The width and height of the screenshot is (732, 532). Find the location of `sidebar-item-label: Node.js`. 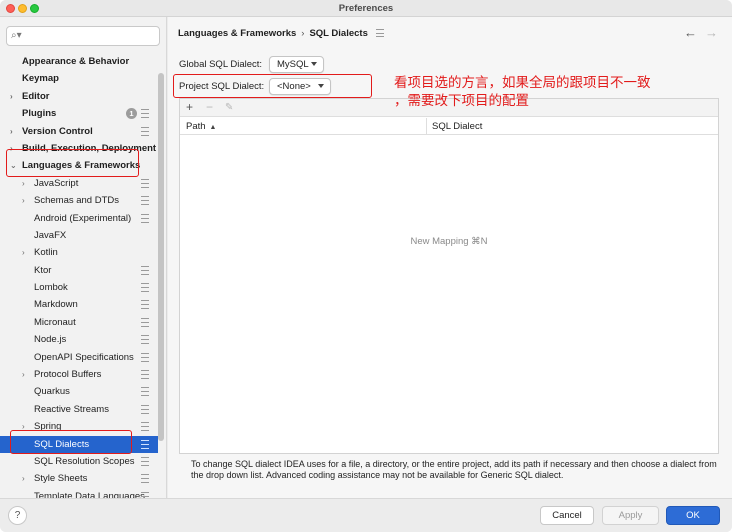

sidebar-item-label: Node.js is located at coordinates (50, 340).